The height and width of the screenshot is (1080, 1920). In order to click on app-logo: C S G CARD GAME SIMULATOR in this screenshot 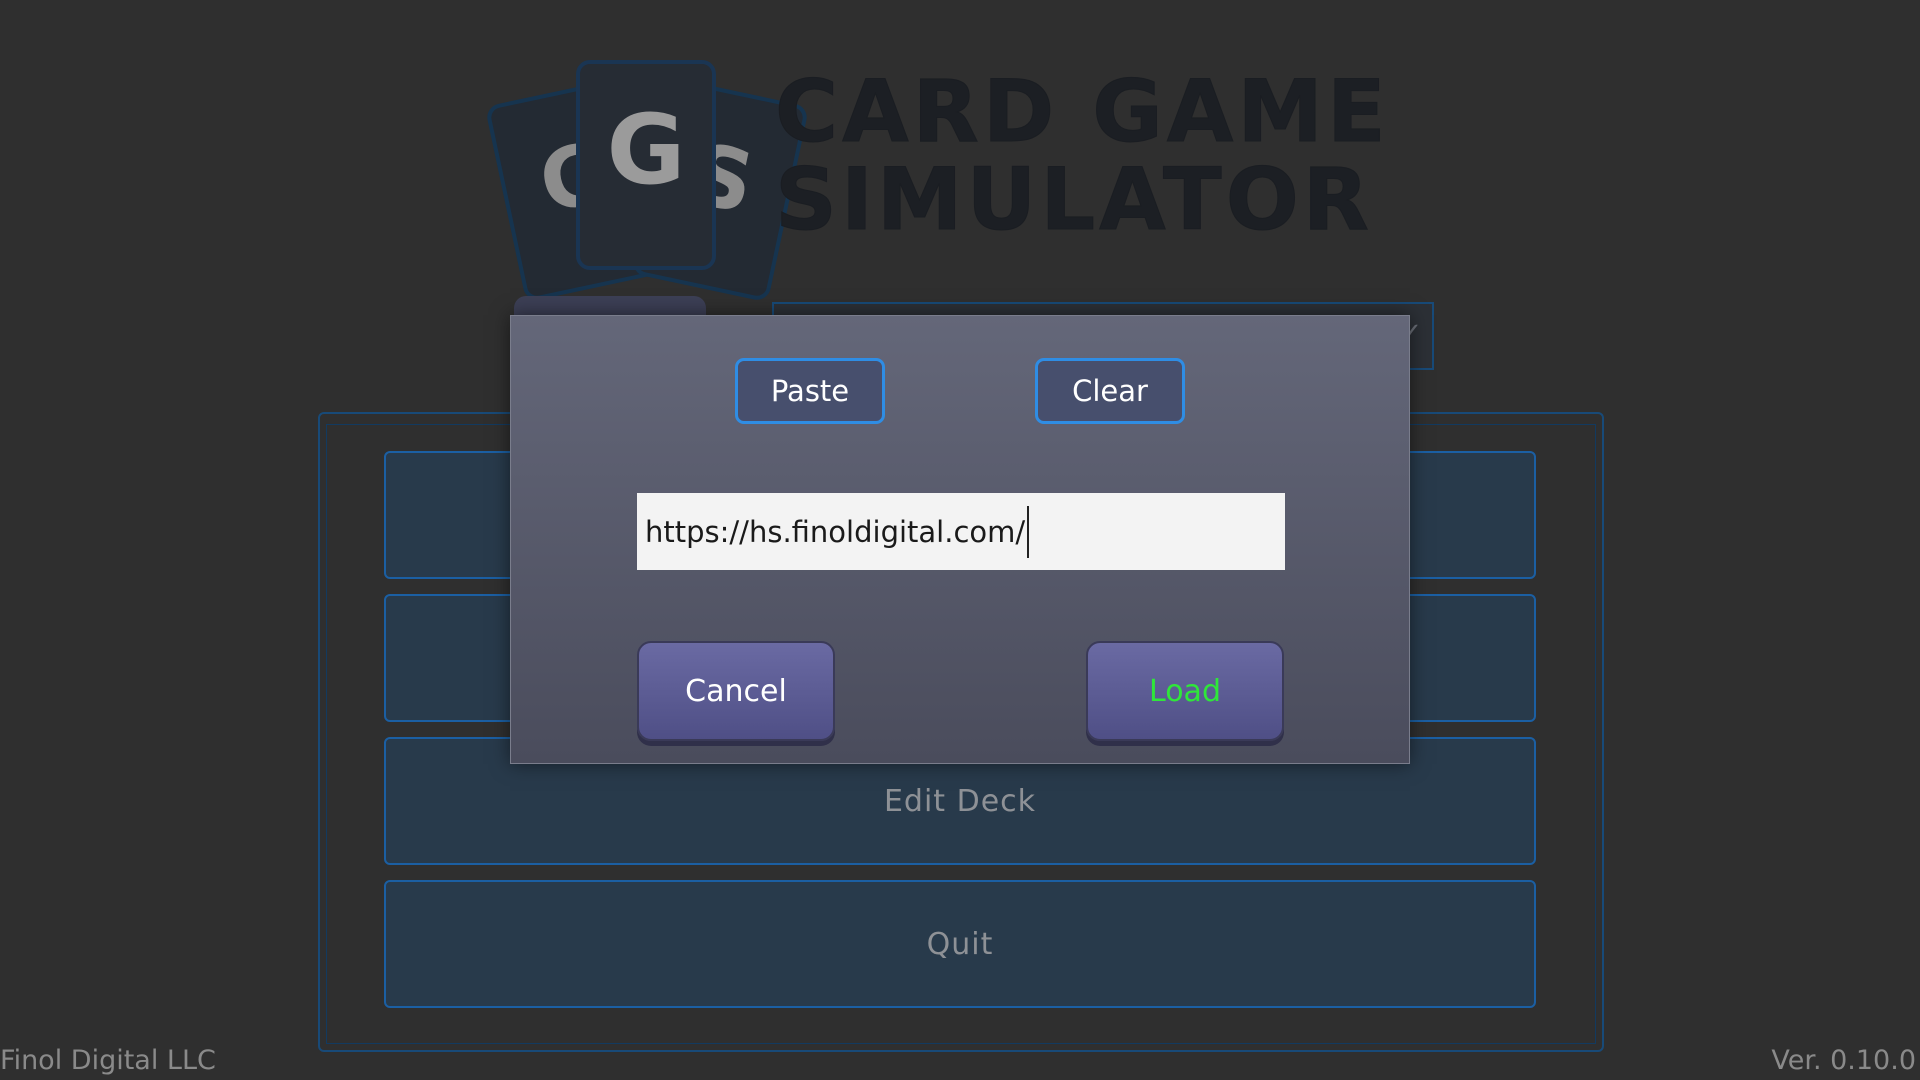, I will do `click(970, 176)`.